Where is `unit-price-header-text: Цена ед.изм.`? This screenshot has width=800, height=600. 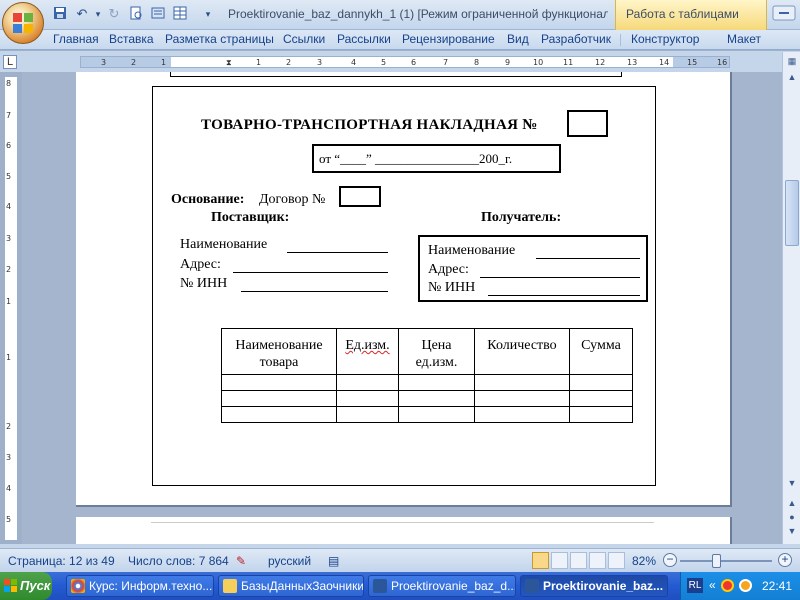 unit-price-header-text: Цена ед.изм. is located at coordinates (436, 354).